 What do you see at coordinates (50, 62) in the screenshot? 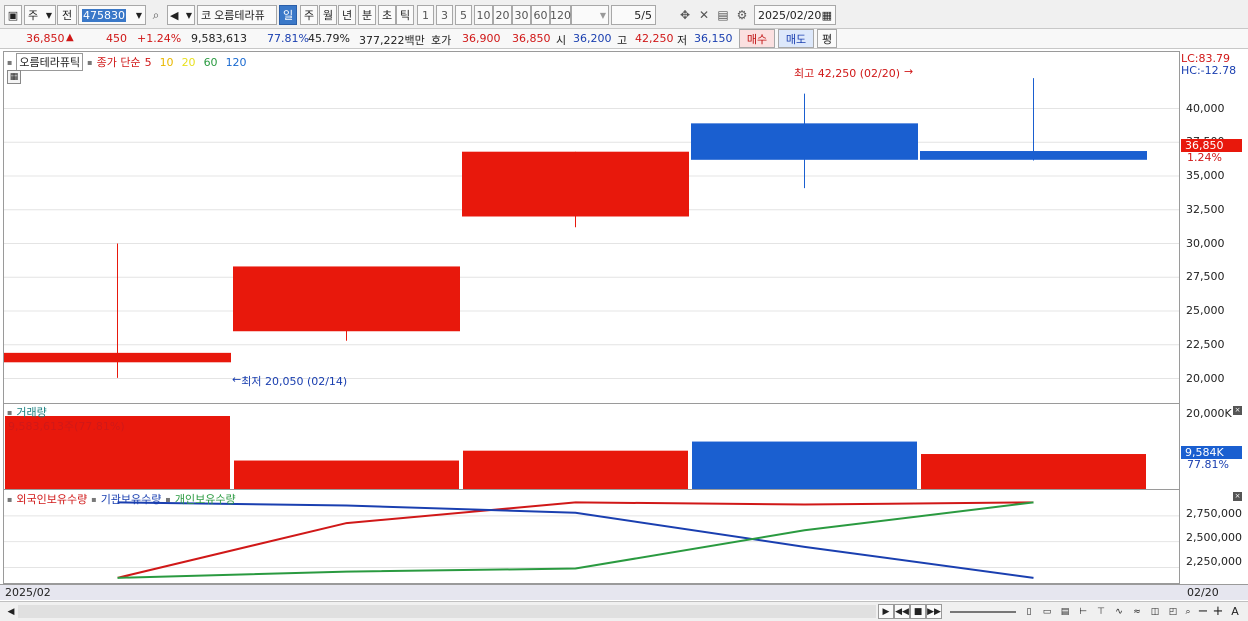
I see `price-panel-title: 오름테라퓨틱` at bounding box center [50, 62].